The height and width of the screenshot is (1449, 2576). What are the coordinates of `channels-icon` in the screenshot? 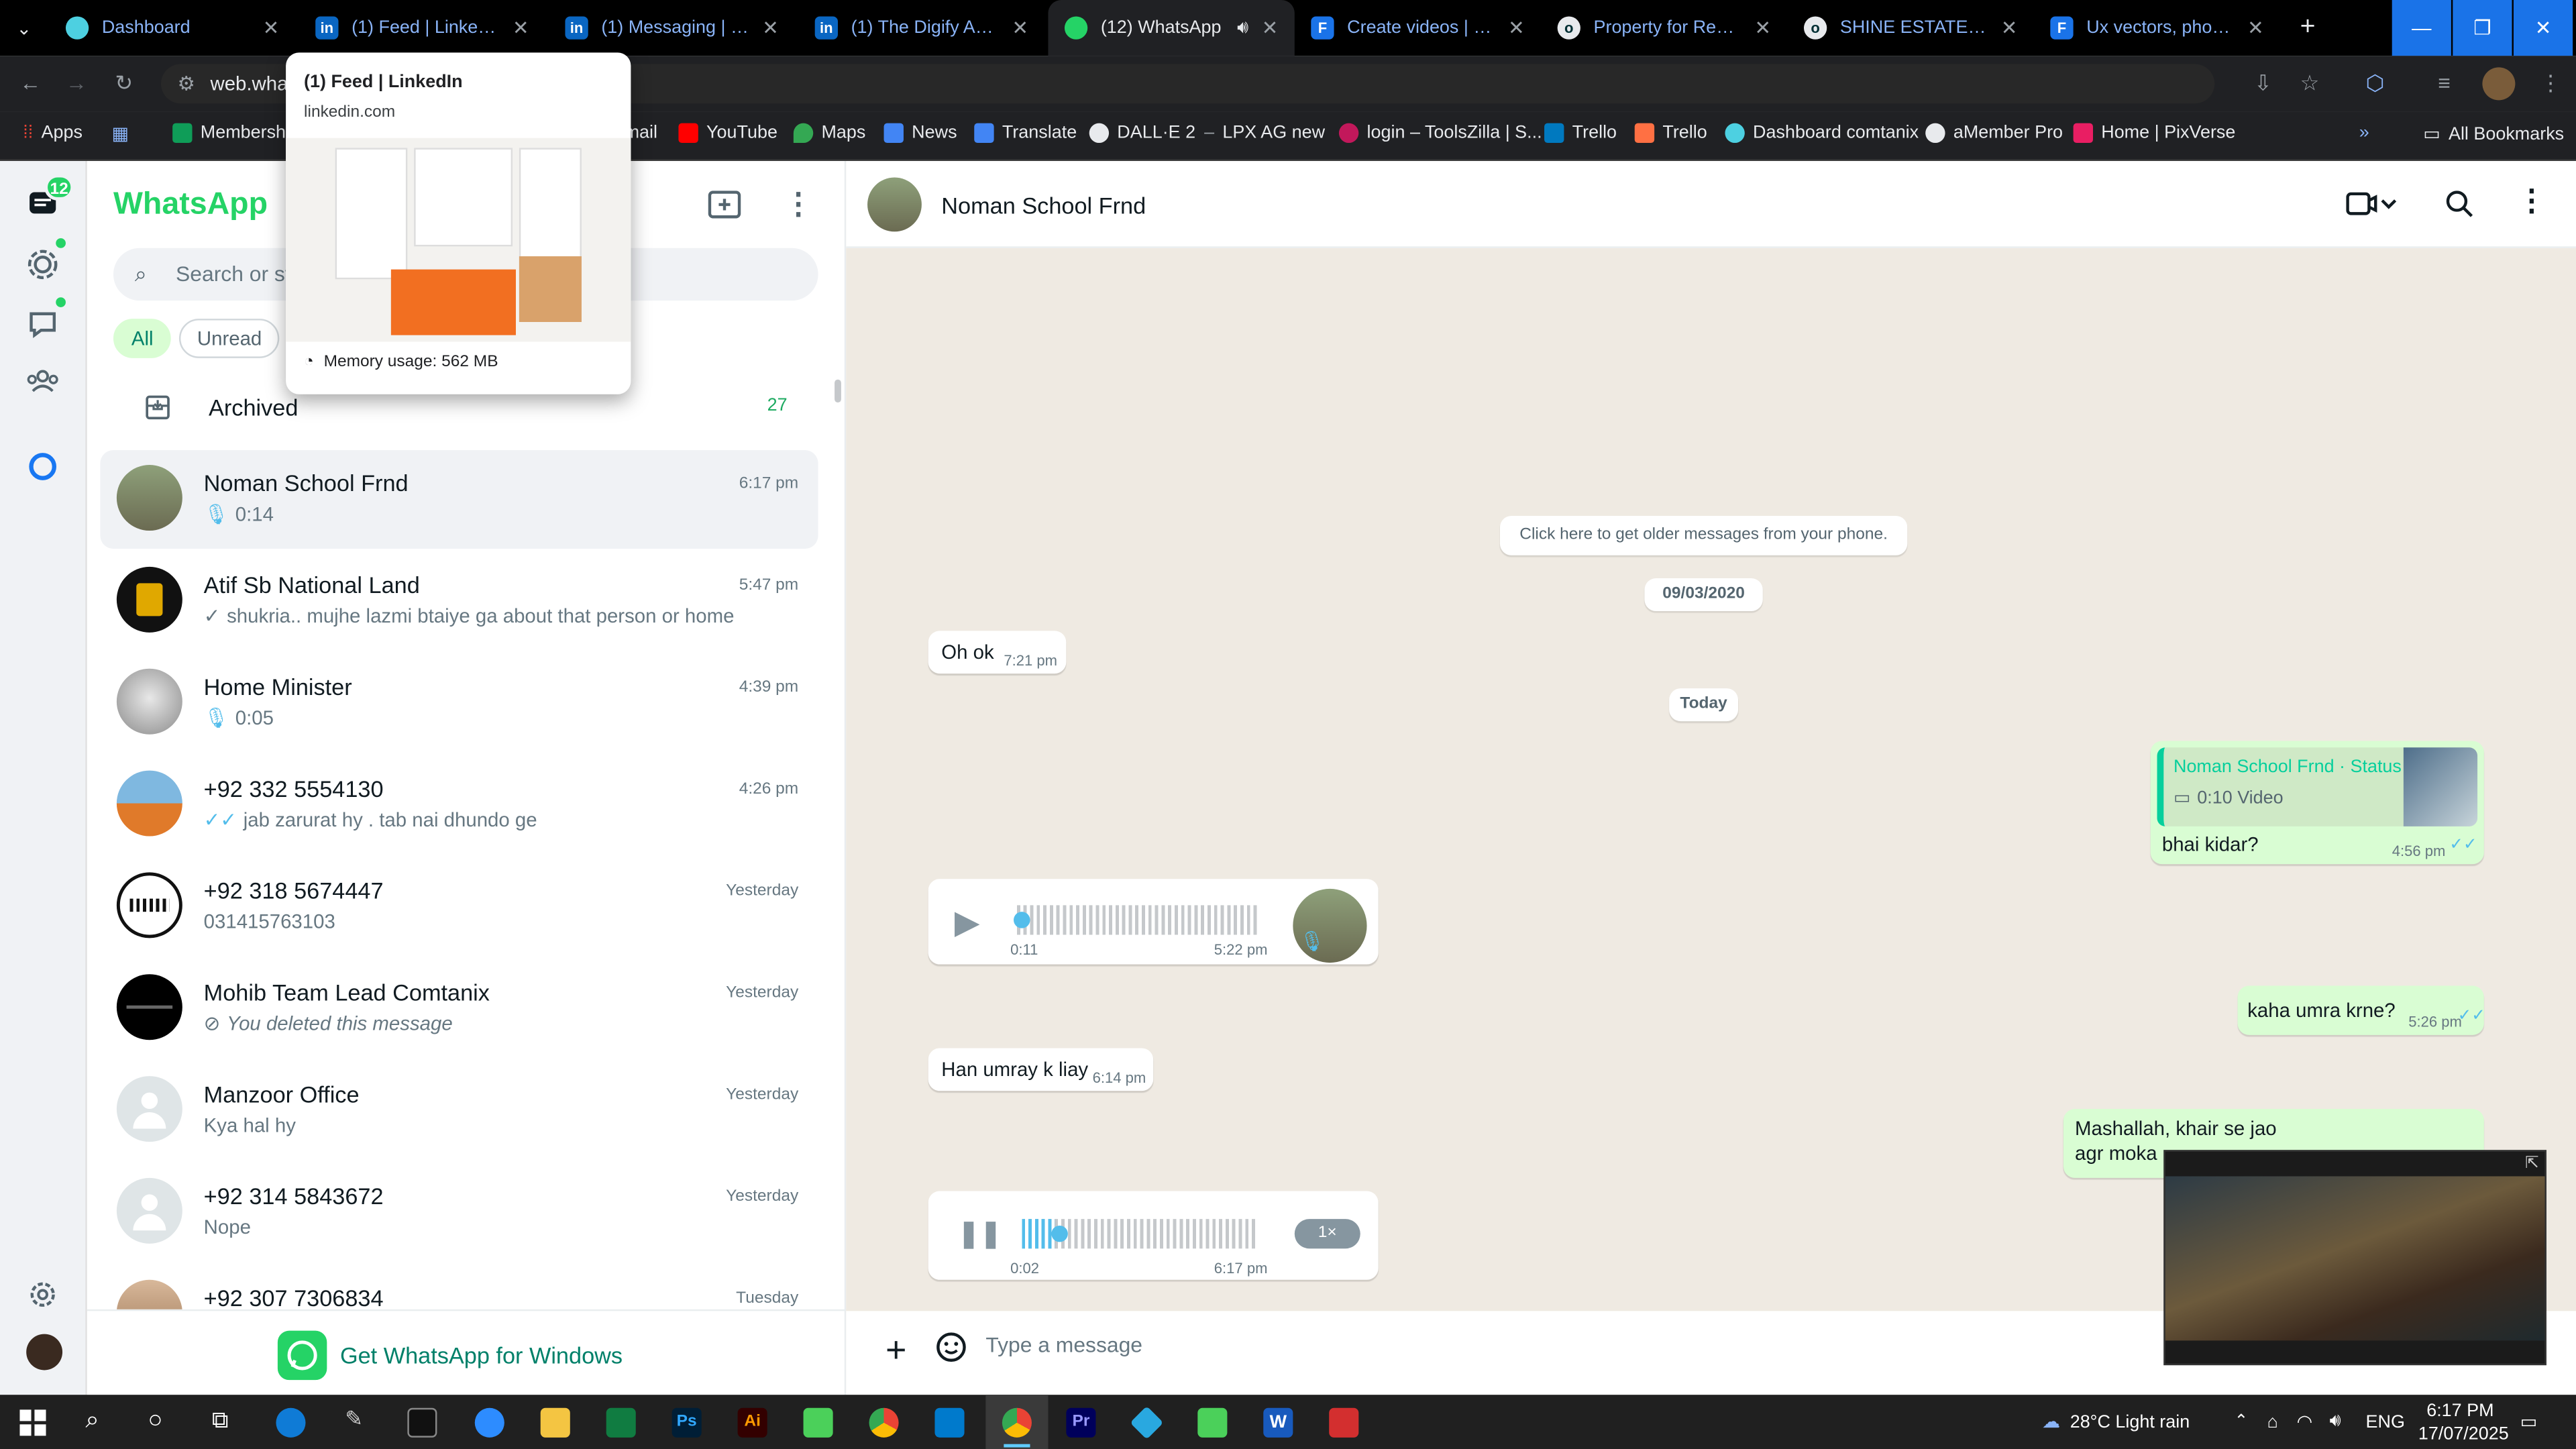 It's located at (43, 324).